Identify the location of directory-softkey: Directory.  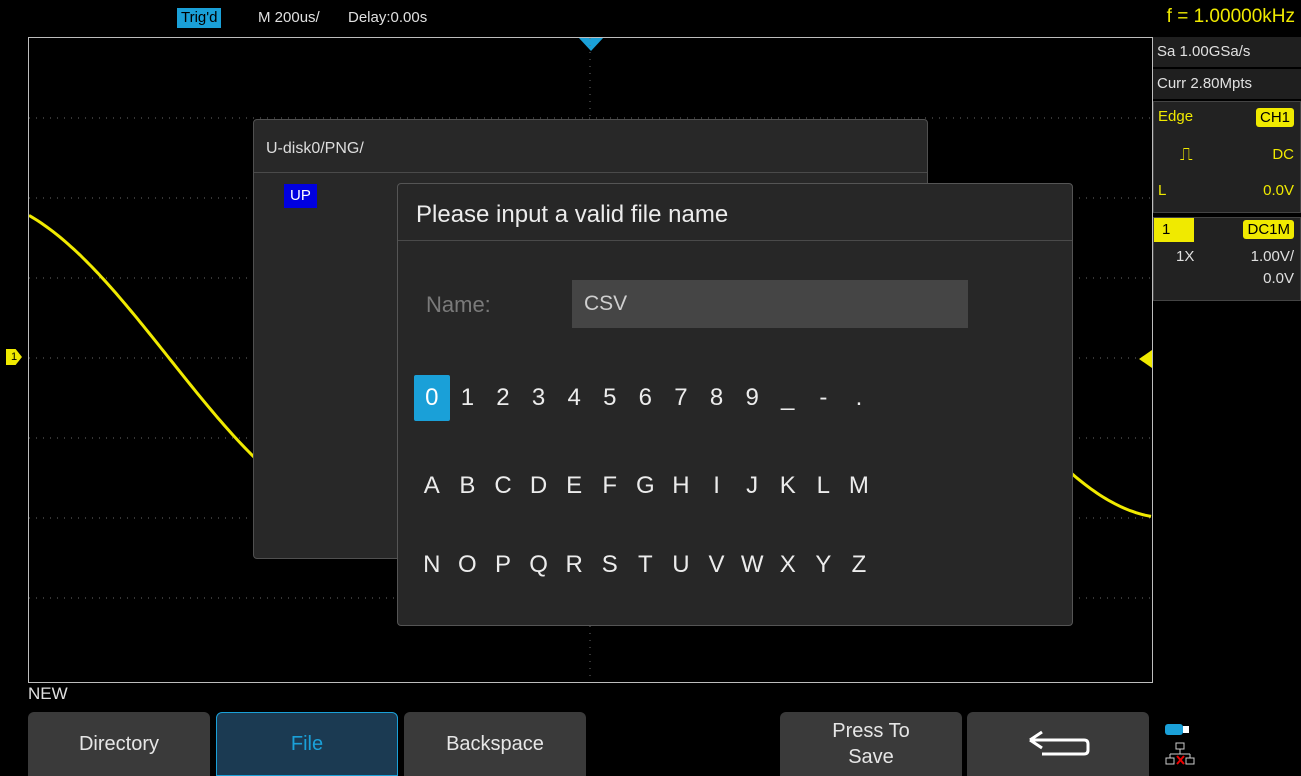
(119, 744).